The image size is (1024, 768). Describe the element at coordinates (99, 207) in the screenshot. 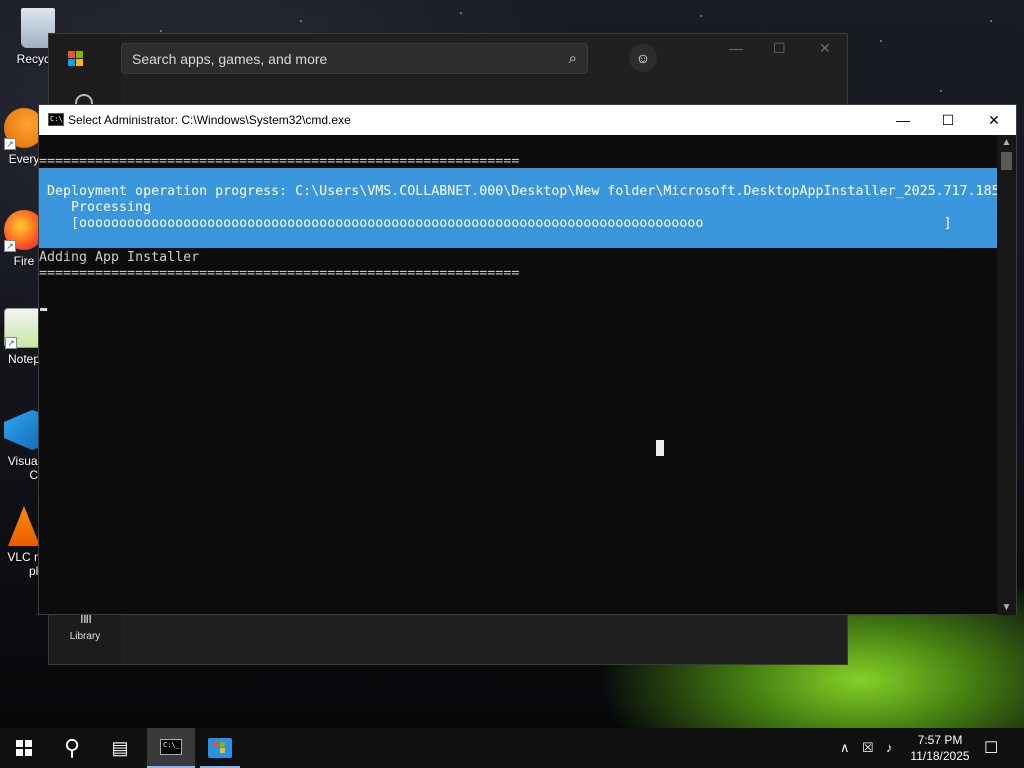

I see `progress-status-line: Processing` at that location.